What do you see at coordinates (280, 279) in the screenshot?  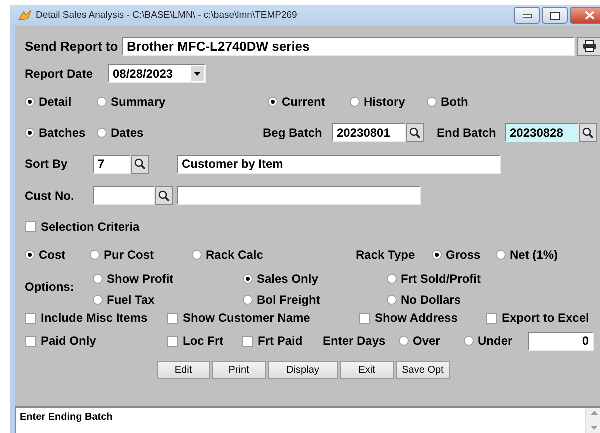 I see `radio-button: Sales Only` at bounding box center [280, 279].